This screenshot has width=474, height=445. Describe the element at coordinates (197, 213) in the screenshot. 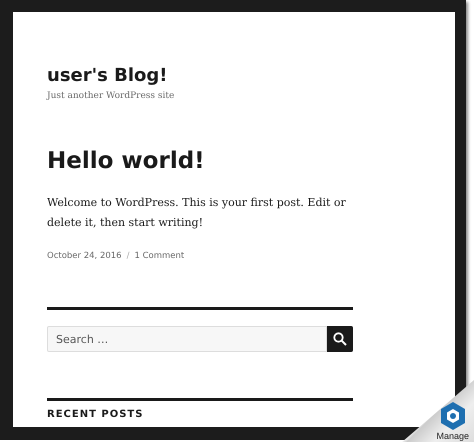

I see `post-body: Welcome to WordPress. This is your first post. Edit or delete it, then start writing!` at that location.